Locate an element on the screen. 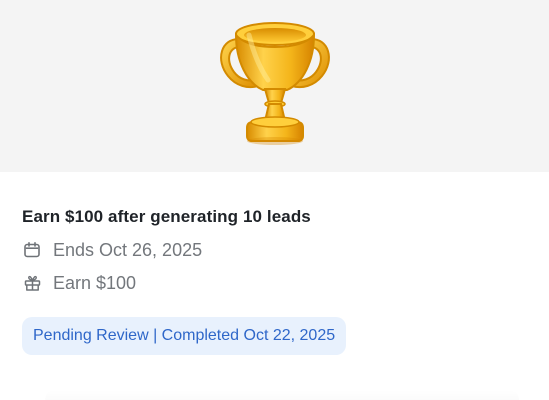 The width and height of the screenshot is (549, 400). calendar-icon is located at coordinates (32, 250).